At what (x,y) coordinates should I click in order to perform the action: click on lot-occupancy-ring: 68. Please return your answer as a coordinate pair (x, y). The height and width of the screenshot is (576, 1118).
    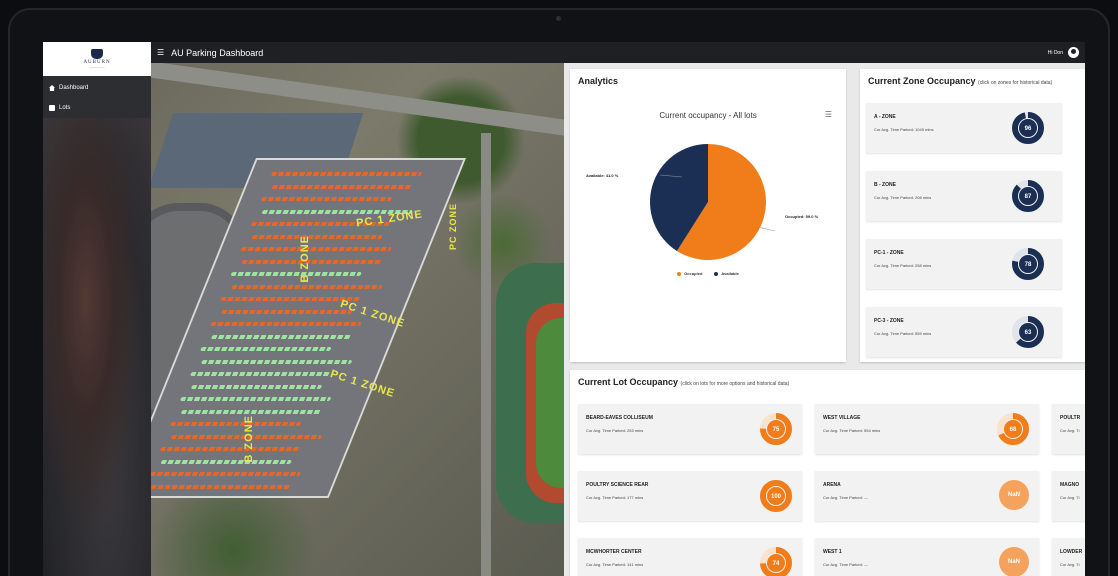
    Looking at the image, I should click on (1013, 429).